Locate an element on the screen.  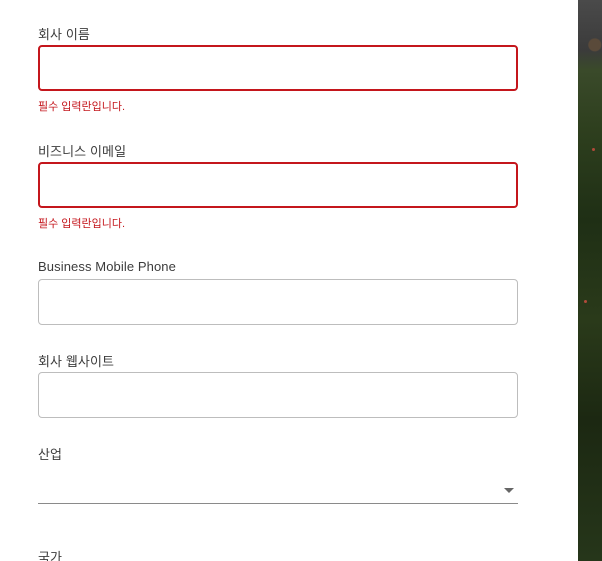
background-photo is located at coordinates (590, 280).